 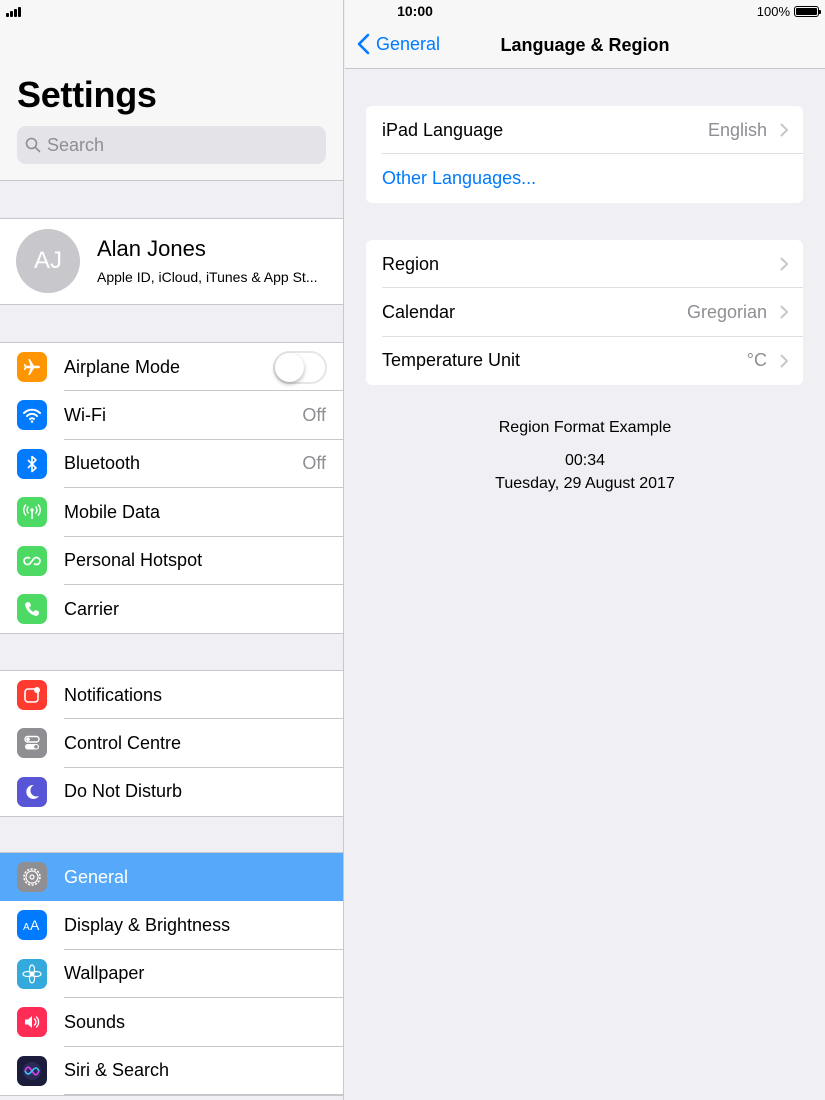 What do you see at coordinates (171, 512) in the screenshot?
I see `sidebar-item-mobile-data: Mobile Data` at bounding box center [171, 512].